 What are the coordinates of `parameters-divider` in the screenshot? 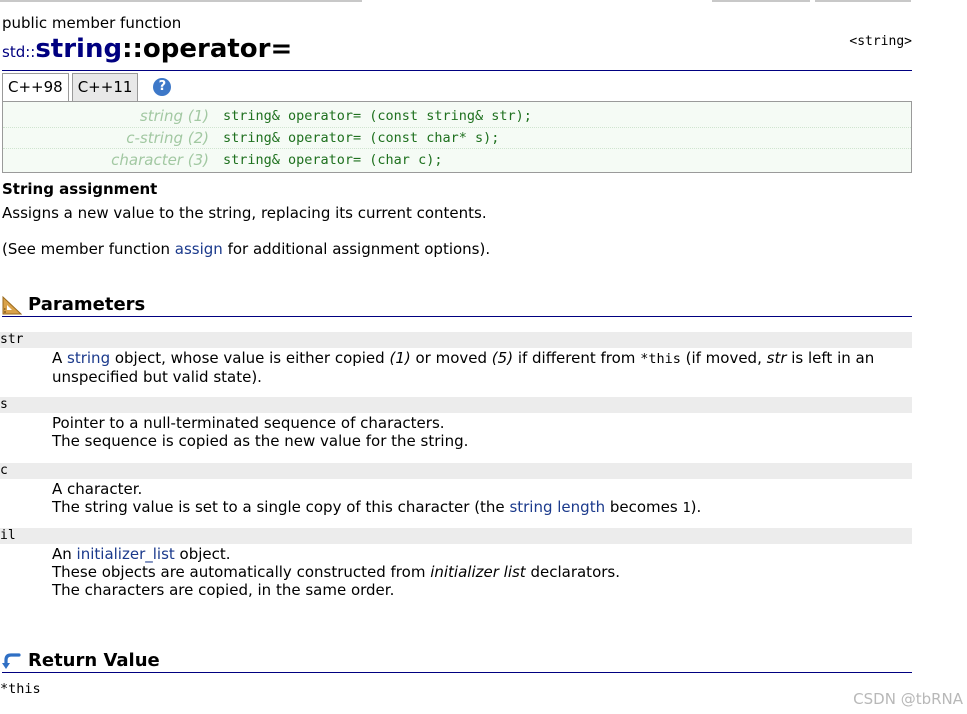 It's located at (457, 316).